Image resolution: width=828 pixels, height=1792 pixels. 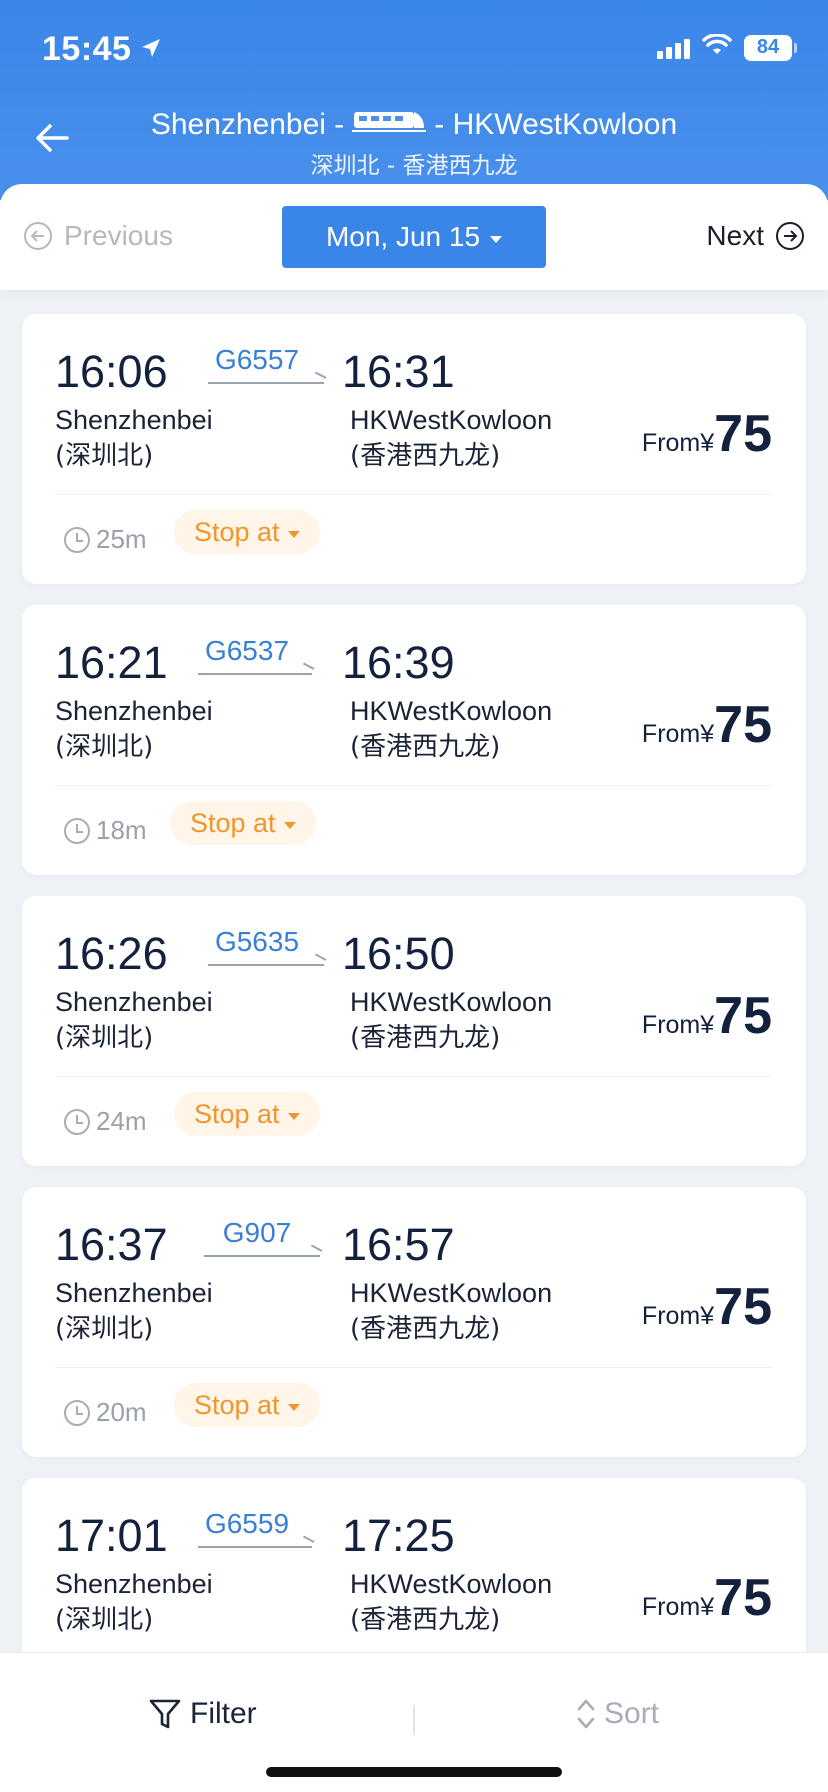 I want to click on status-time: 15:45, so click(x=102, y=49).